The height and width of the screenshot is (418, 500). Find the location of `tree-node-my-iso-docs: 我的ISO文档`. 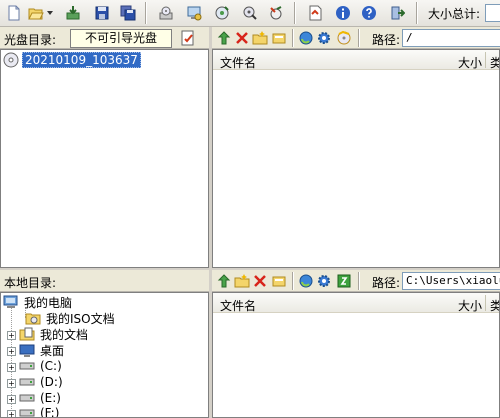

tree-node-my-iso-docs: 我的ISO文档 is located at coordinates (71, 318).